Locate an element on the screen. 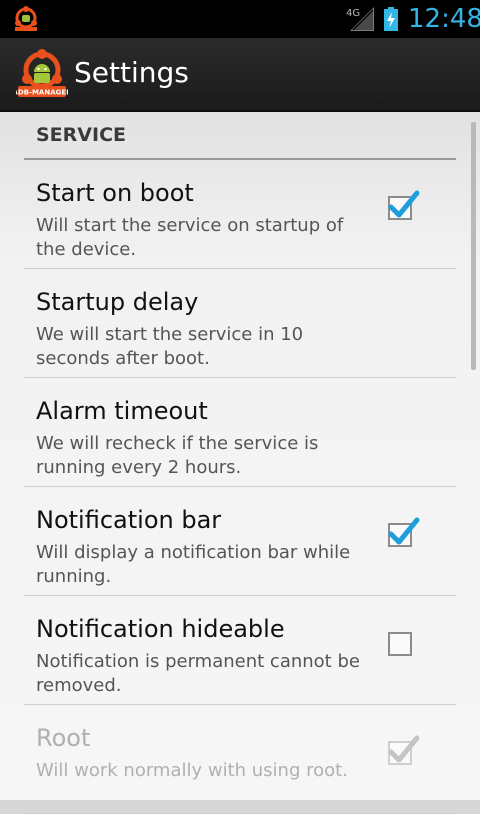  pref-root: Root Will work normally with using root. is located at coordinates (240, 759).